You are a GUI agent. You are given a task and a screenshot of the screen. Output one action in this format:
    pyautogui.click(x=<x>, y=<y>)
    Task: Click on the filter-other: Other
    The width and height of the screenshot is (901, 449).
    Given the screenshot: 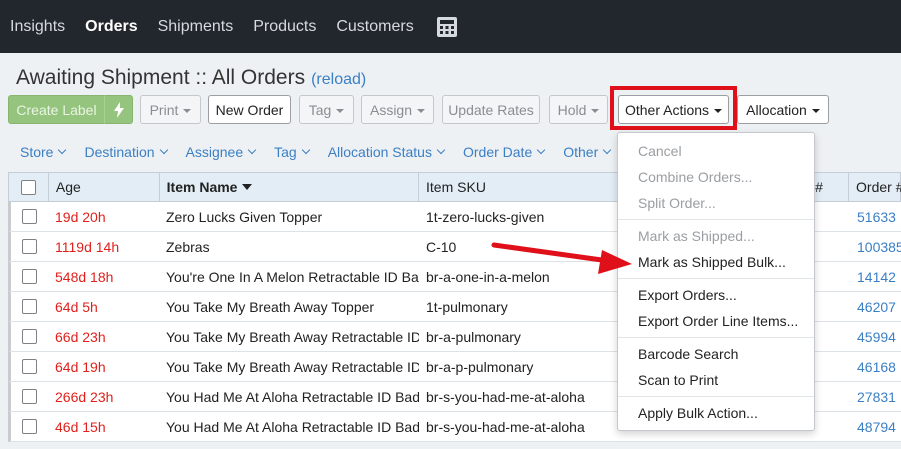 What is the action you would take?
    pyautogui.click(x=587, y=152)
    